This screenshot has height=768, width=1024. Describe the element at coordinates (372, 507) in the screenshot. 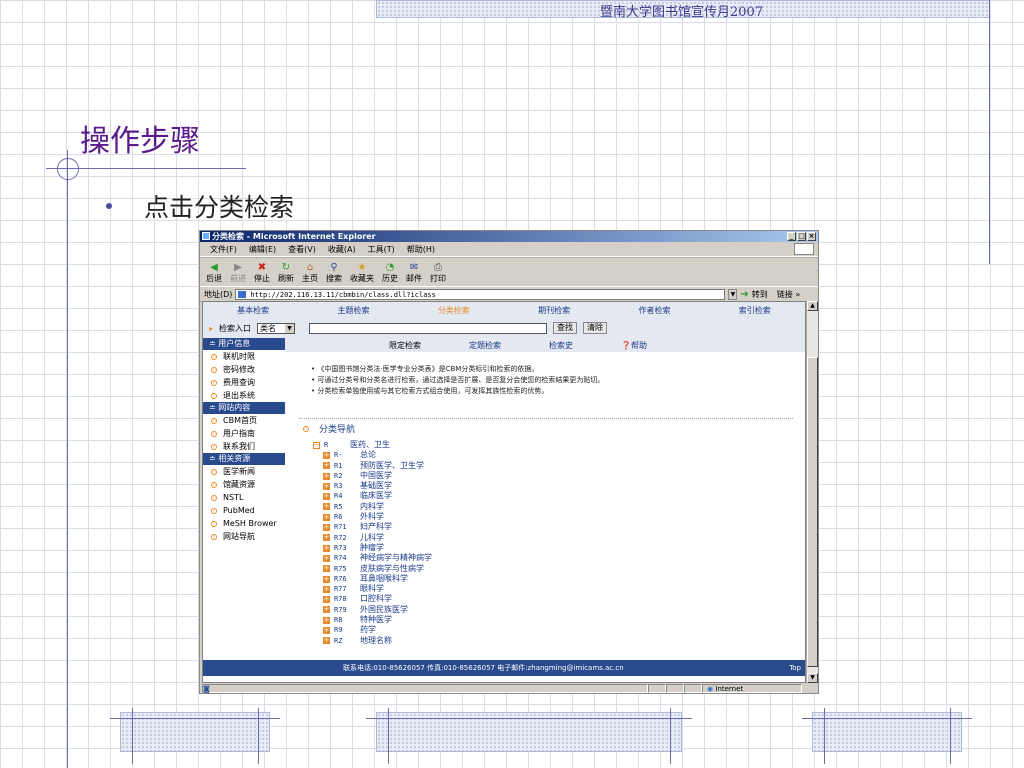

I see `tree-item: + R5 内科学` at that location.